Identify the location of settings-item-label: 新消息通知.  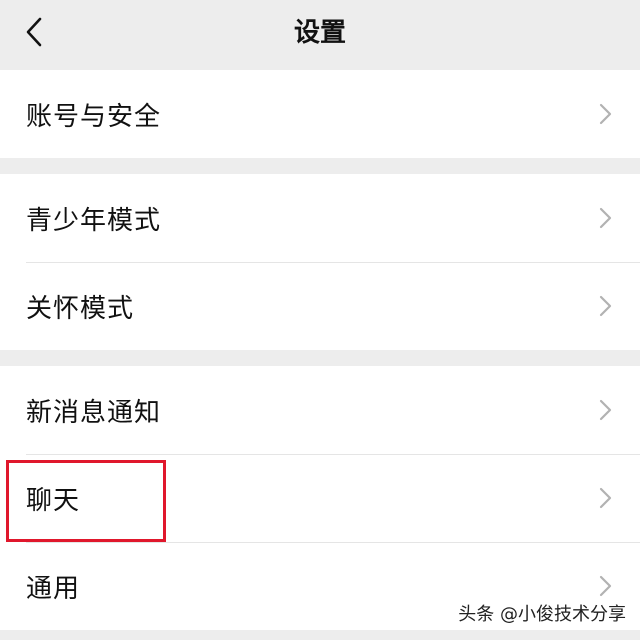
(94, 412).